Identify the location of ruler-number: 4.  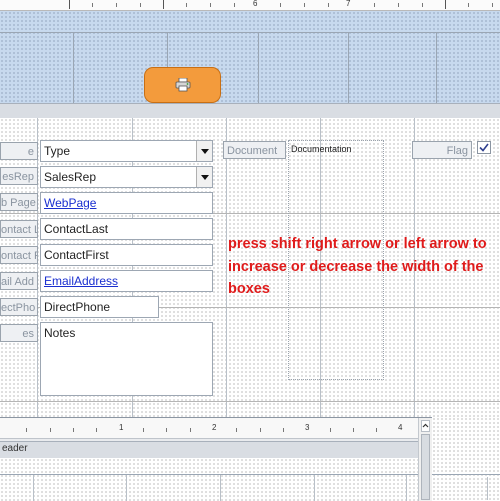
(400, 427).